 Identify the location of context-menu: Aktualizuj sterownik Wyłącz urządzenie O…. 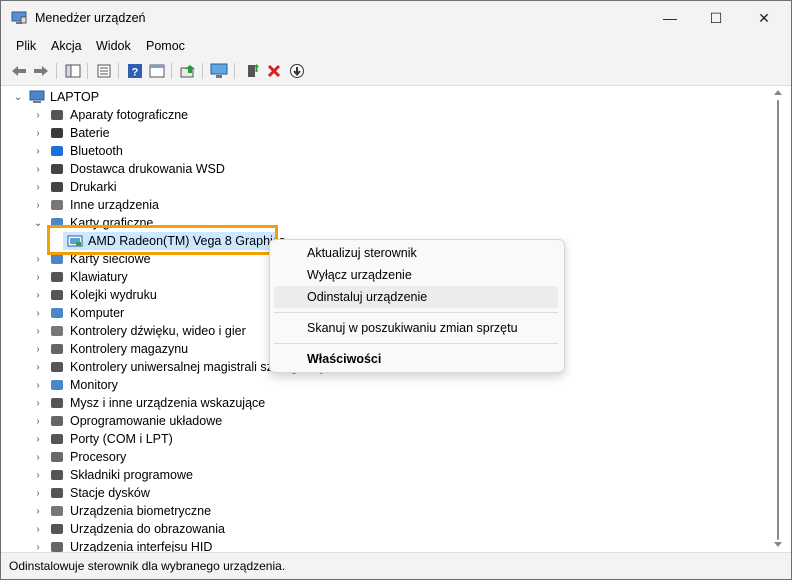
(417, 306).